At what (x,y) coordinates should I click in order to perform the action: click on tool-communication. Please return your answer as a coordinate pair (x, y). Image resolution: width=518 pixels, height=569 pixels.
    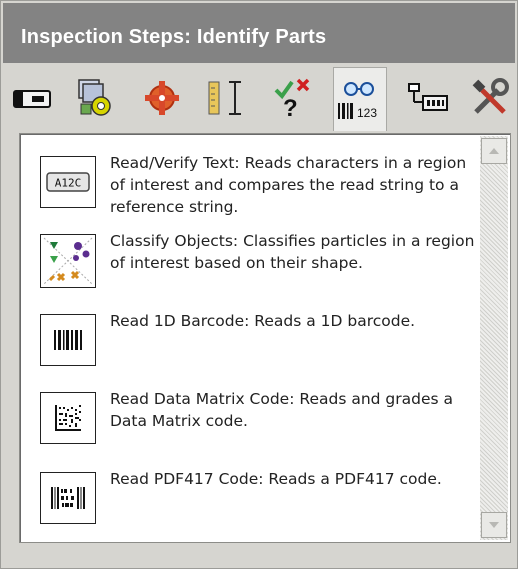
    Looking at the image, I should click on (428, 98).